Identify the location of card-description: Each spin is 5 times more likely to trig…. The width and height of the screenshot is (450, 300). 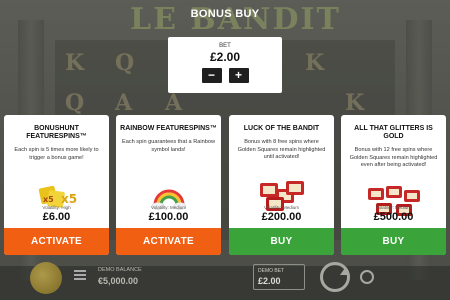
(56, 154).